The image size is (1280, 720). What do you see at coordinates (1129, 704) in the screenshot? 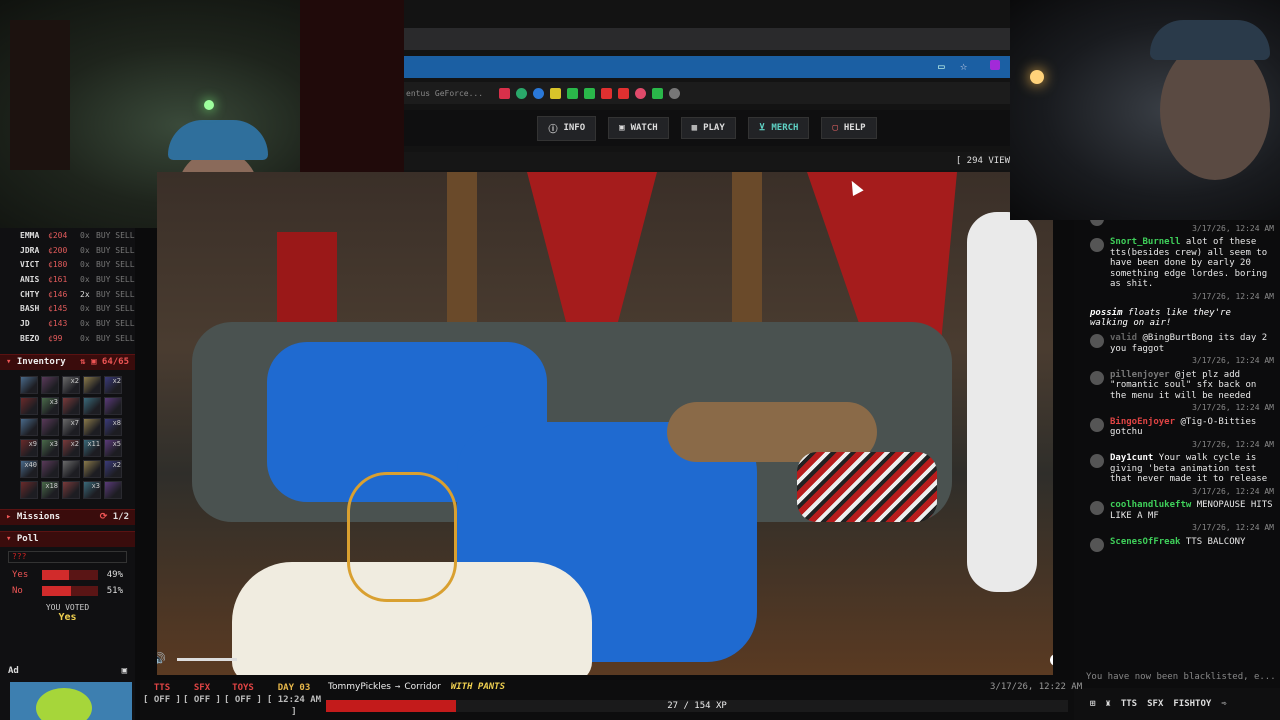
I see `tts-button: TTS` at bounding box center [1129, 704].